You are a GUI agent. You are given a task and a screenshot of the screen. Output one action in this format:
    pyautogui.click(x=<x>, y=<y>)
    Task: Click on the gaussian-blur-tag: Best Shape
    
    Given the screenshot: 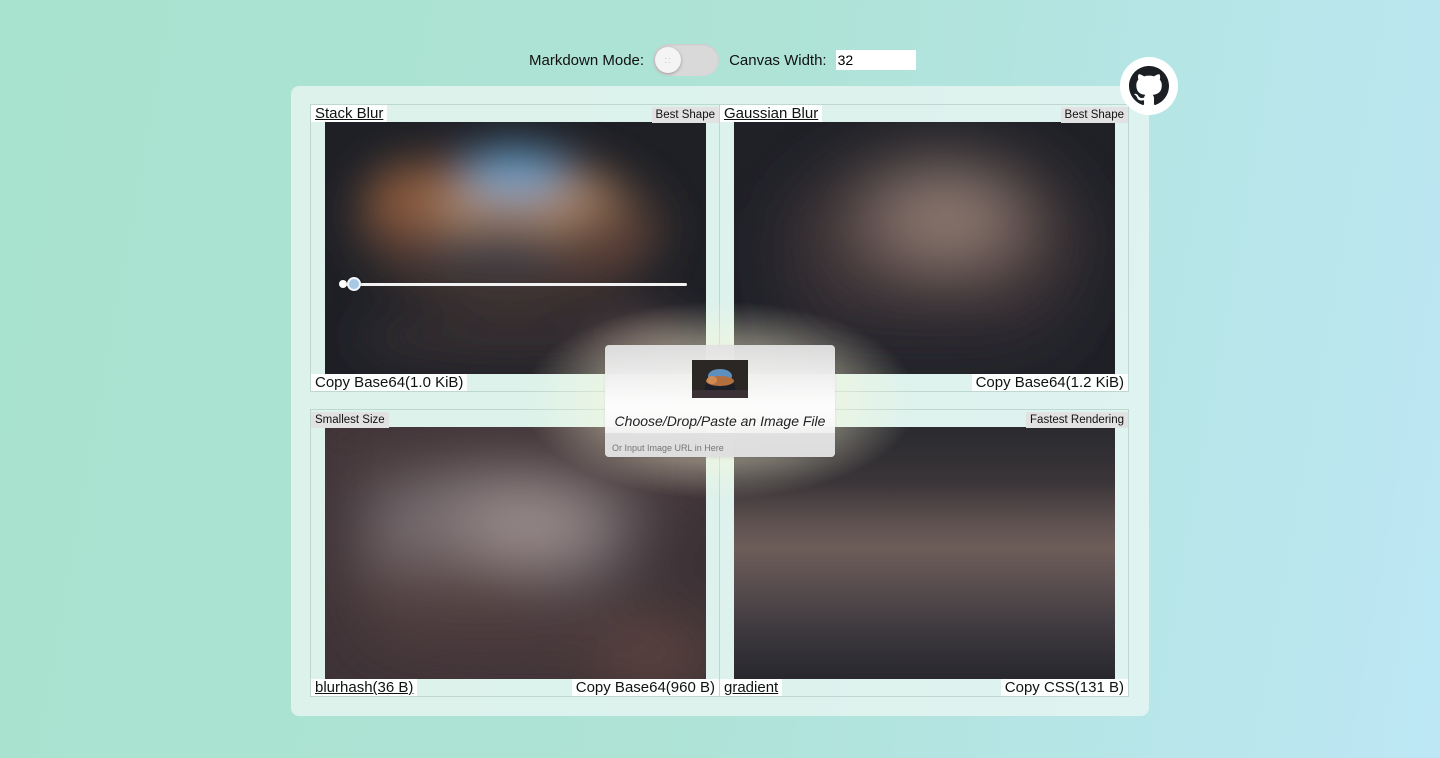 What is the action you would take?
    pyautogui.click(x=1094, y=115)
    